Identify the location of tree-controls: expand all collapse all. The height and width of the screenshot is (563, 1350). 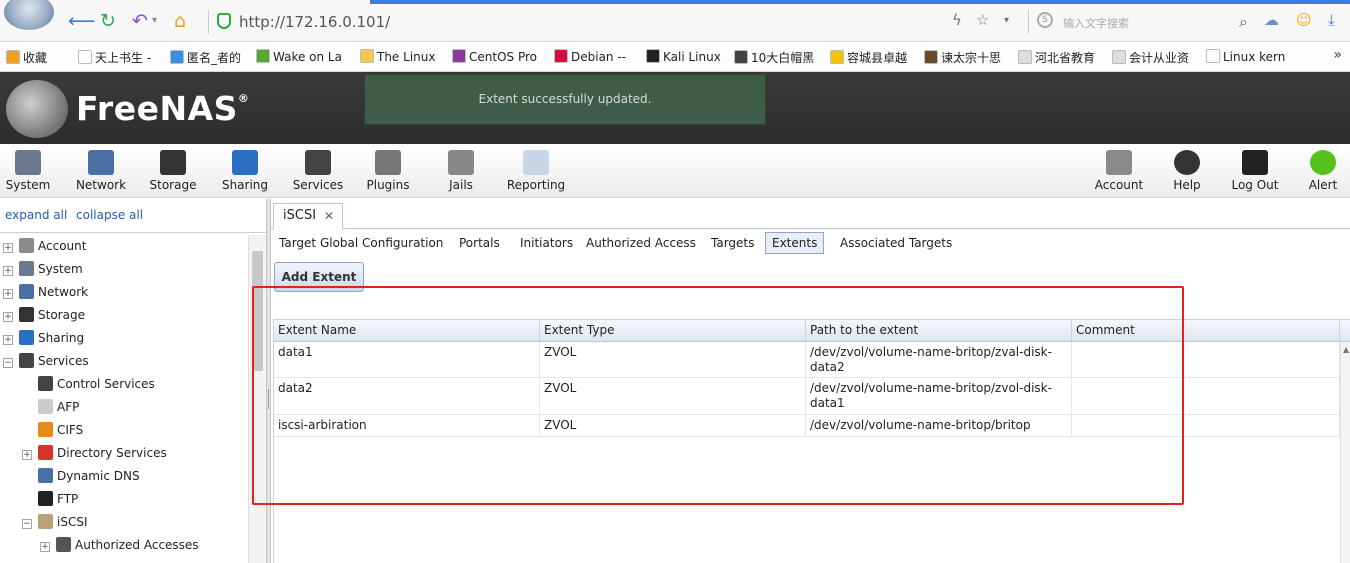
(134, 216).